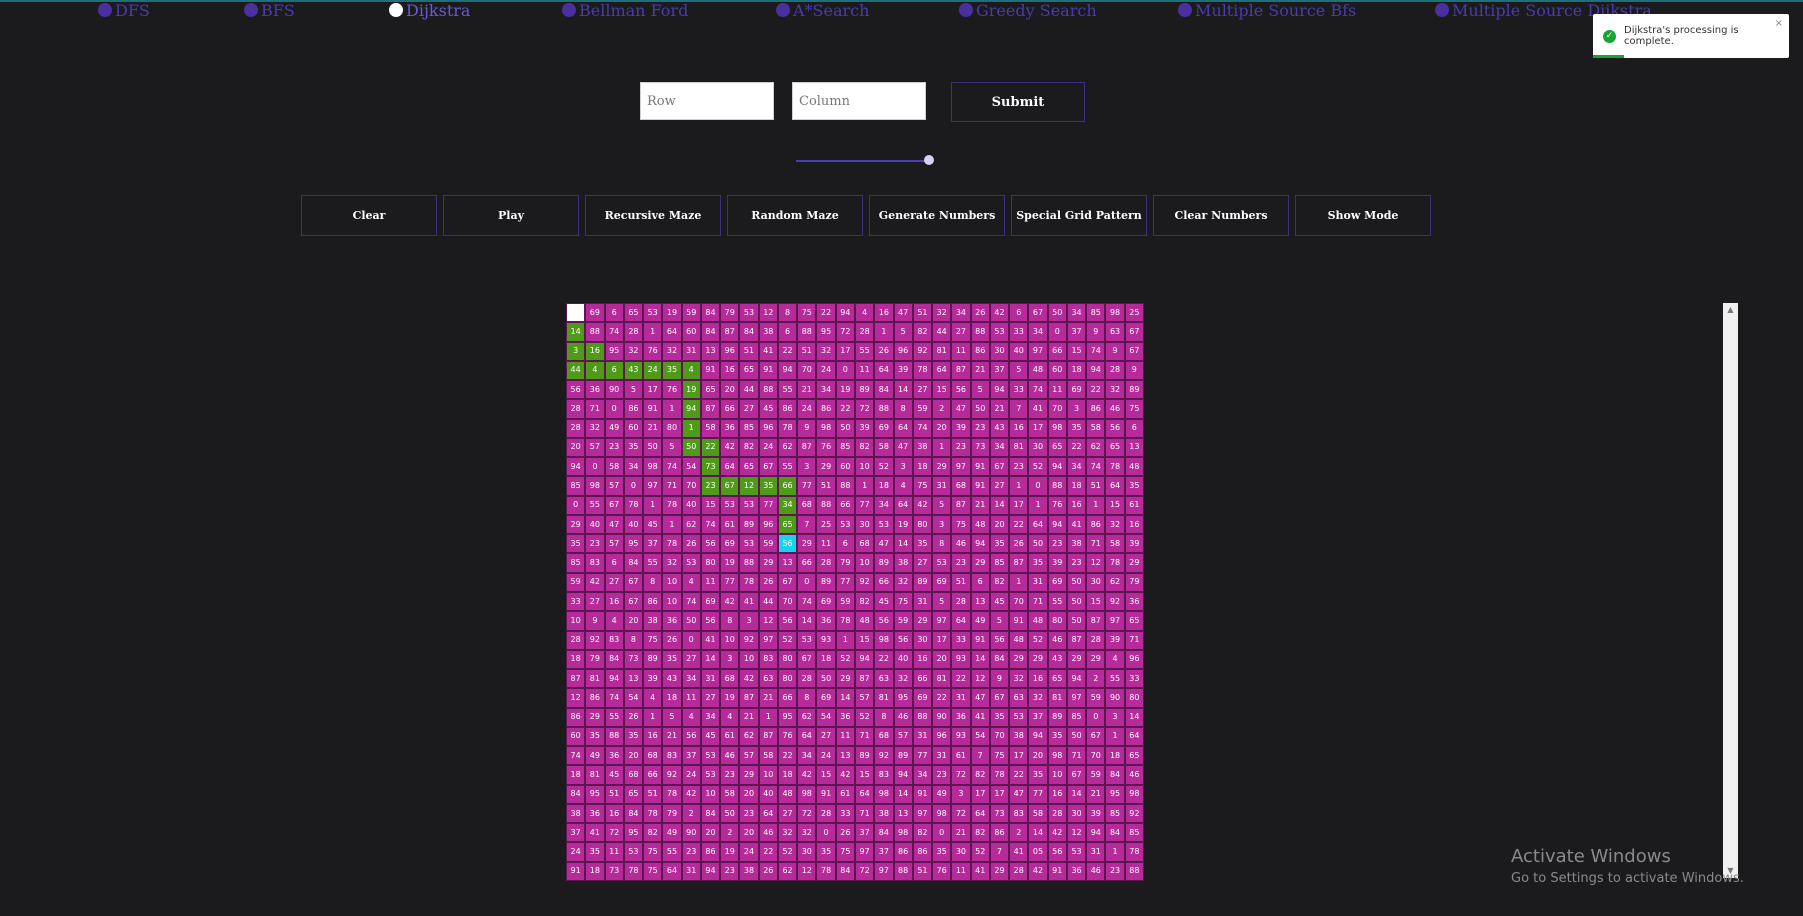 Image resolution: width=1803 pixels, height=916 pixels. I want to click on grid-cell: 23, so click(980, 428).